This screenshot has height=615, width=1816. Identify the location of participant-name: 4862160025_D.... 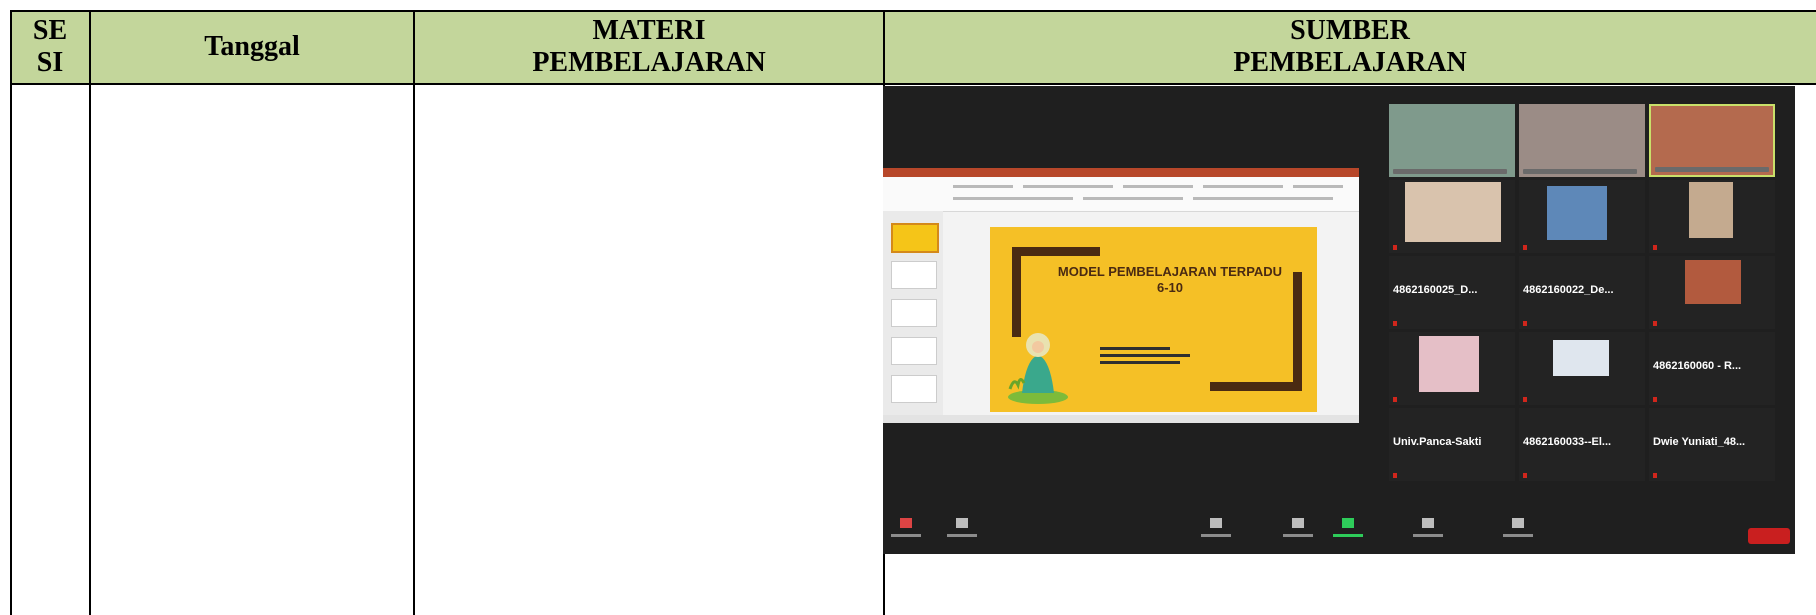
(1435, 290).